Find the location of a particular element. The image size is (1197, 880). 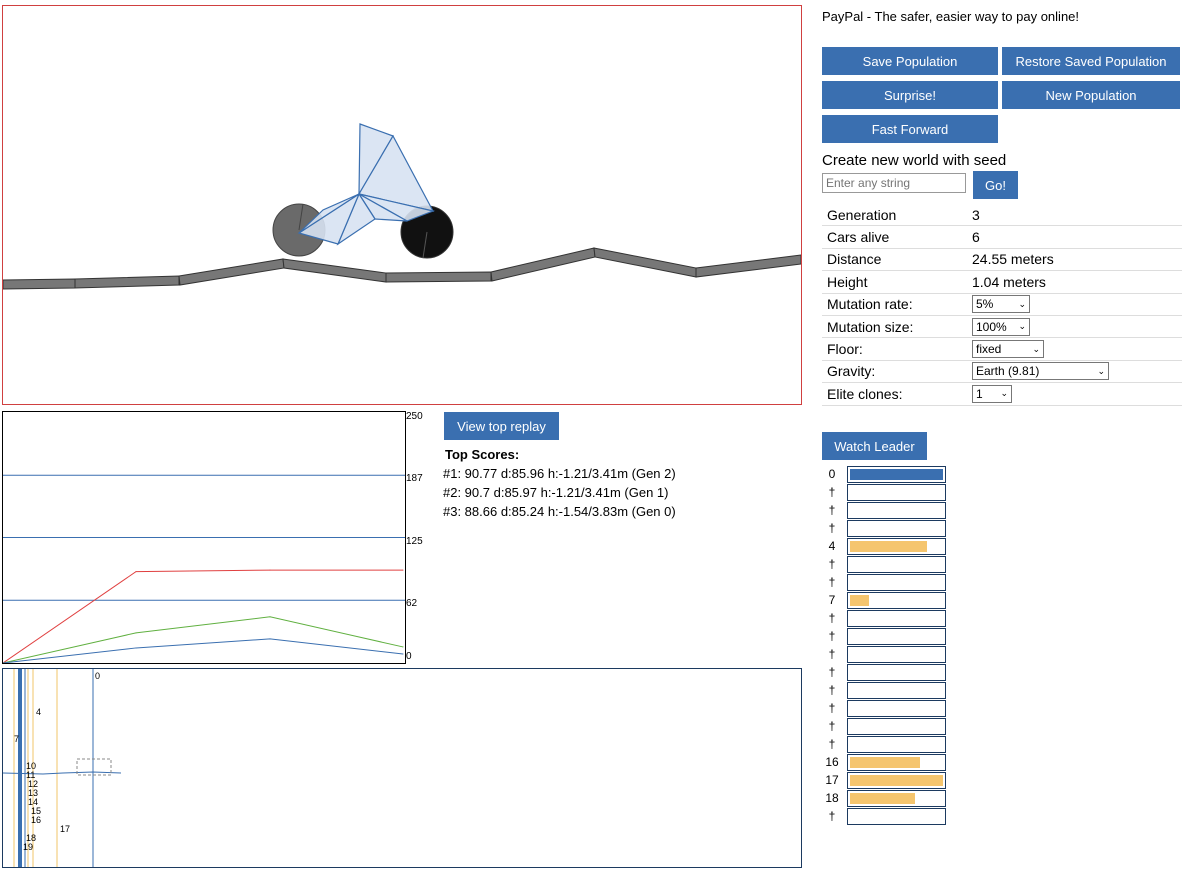

stat-label: Generation is located at coordinates (894, 215).